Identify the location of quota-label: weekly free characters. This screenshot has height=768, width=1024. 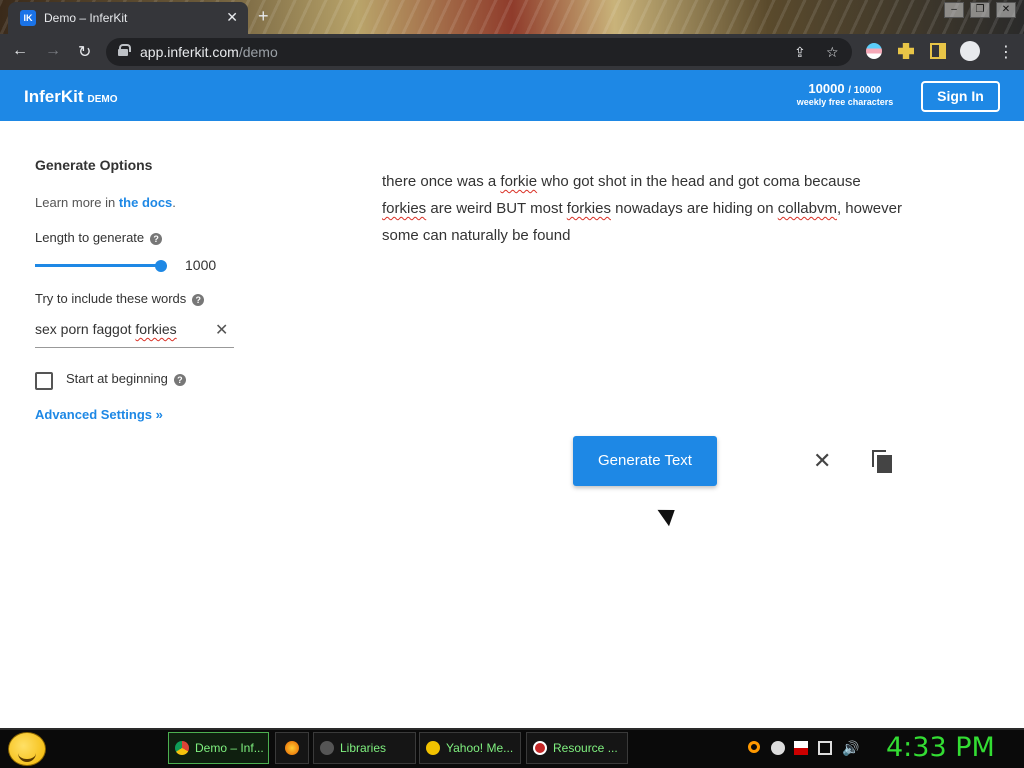
(845, 102).